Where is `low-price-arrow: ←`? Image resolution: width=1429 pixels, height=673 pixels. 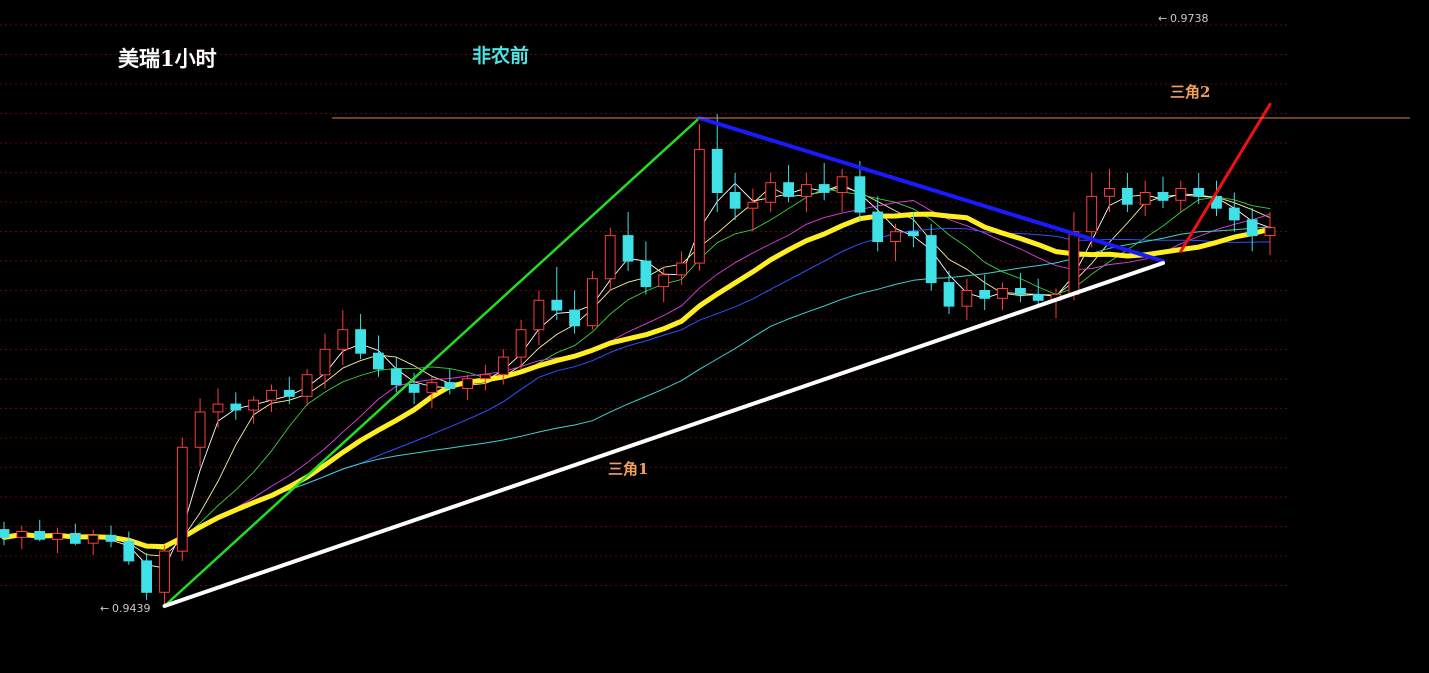
low-price-arrow: ← is located at coordinates (104, 608).